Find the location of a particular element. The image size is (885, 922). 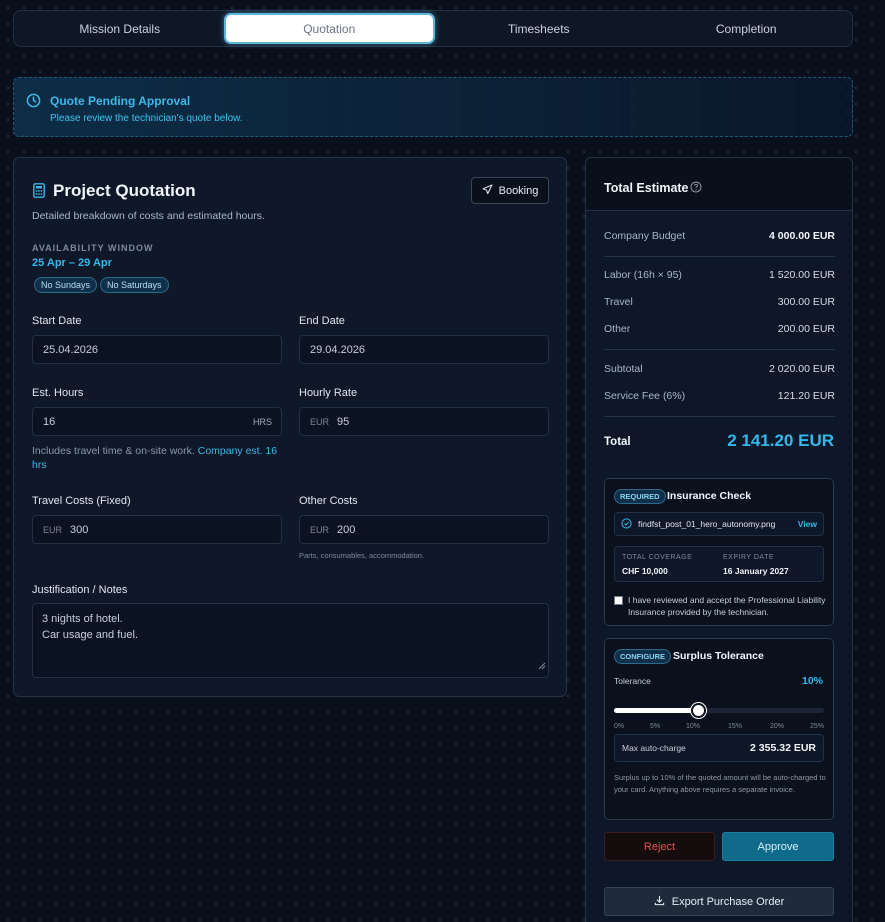

total-value: 2 141.20 EUR is located at coordinates (780, 440).